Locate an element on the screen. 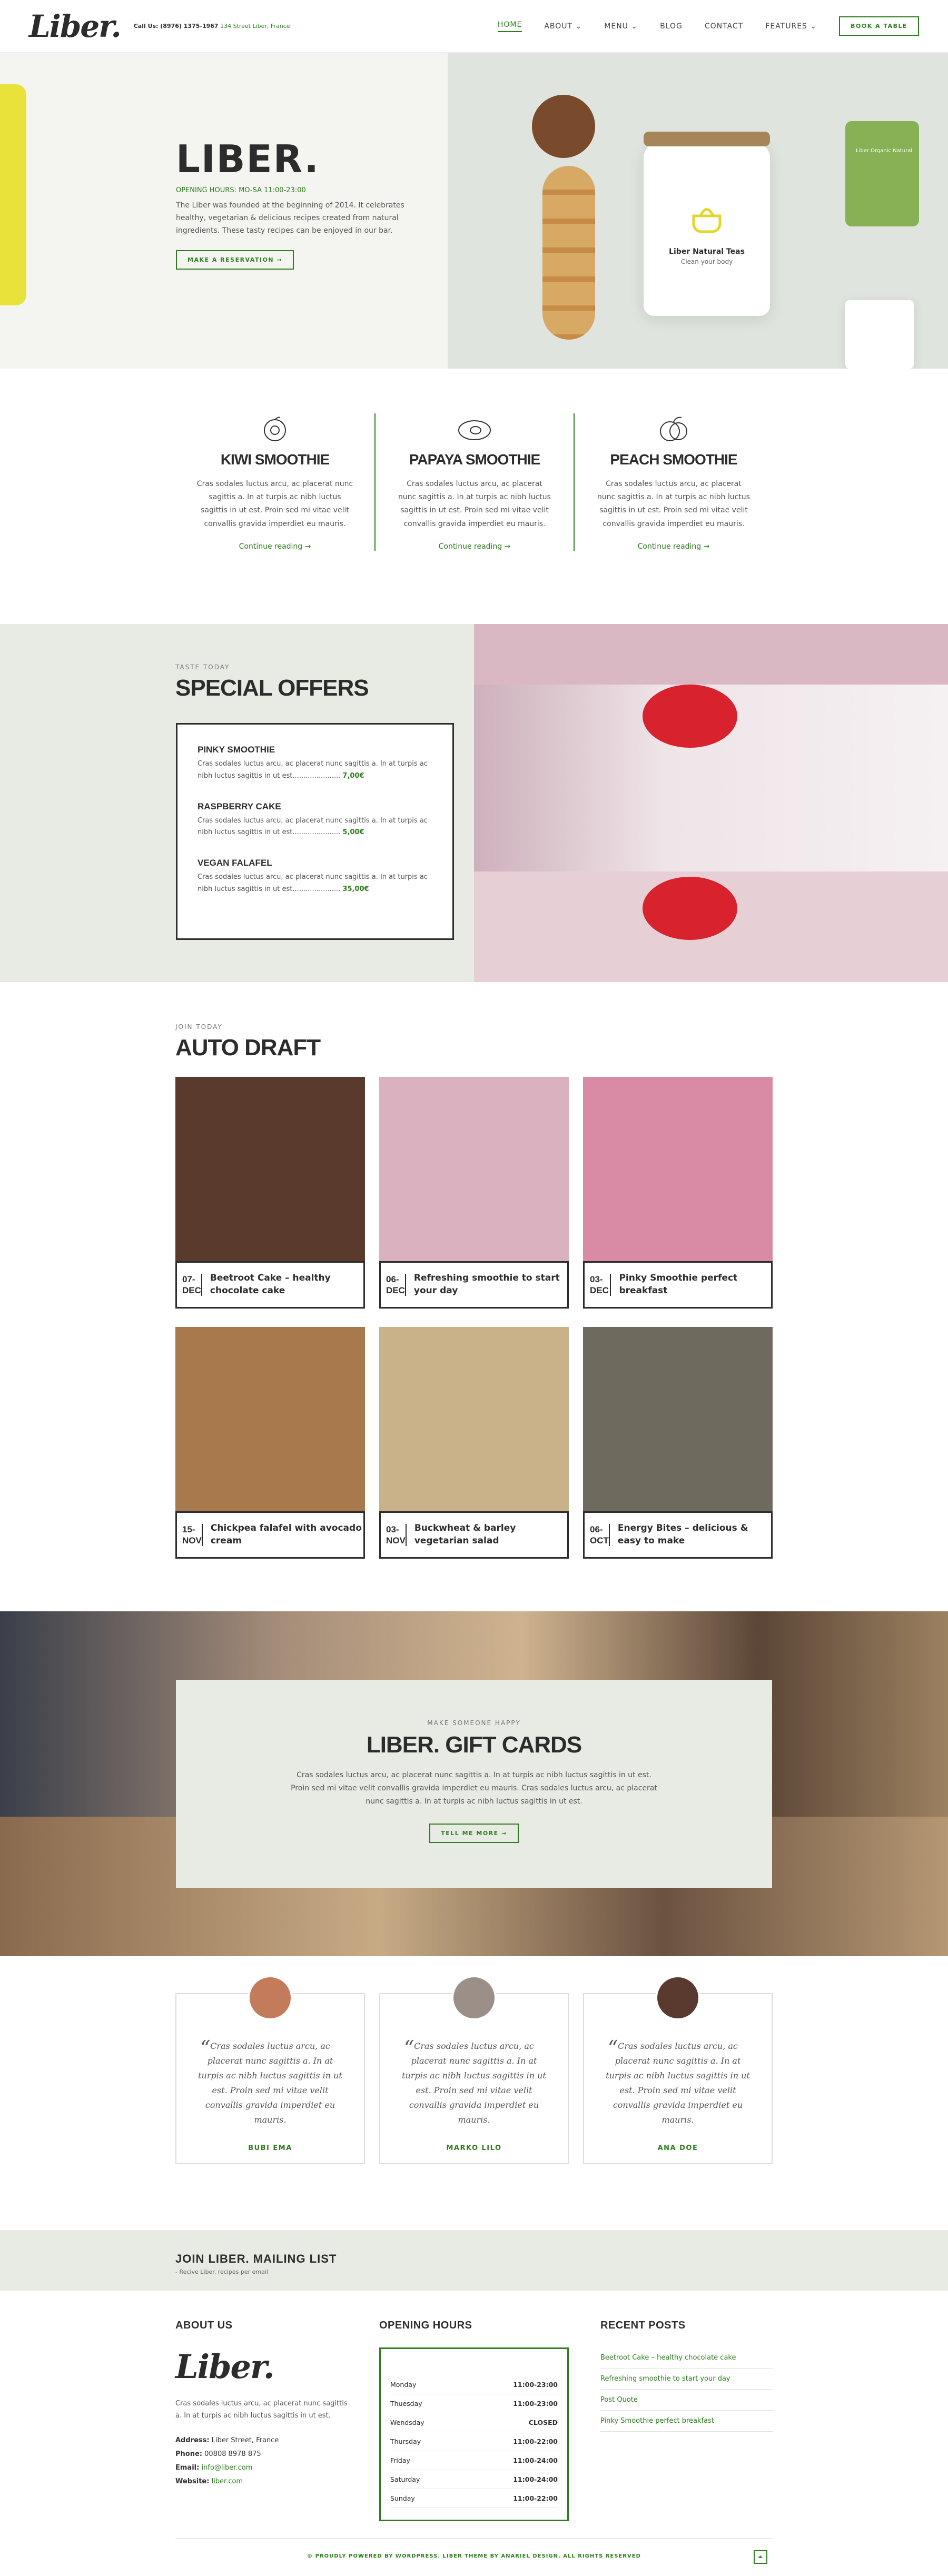  section-kicker: TASTE TODAY is located at coordinates (202, 667).